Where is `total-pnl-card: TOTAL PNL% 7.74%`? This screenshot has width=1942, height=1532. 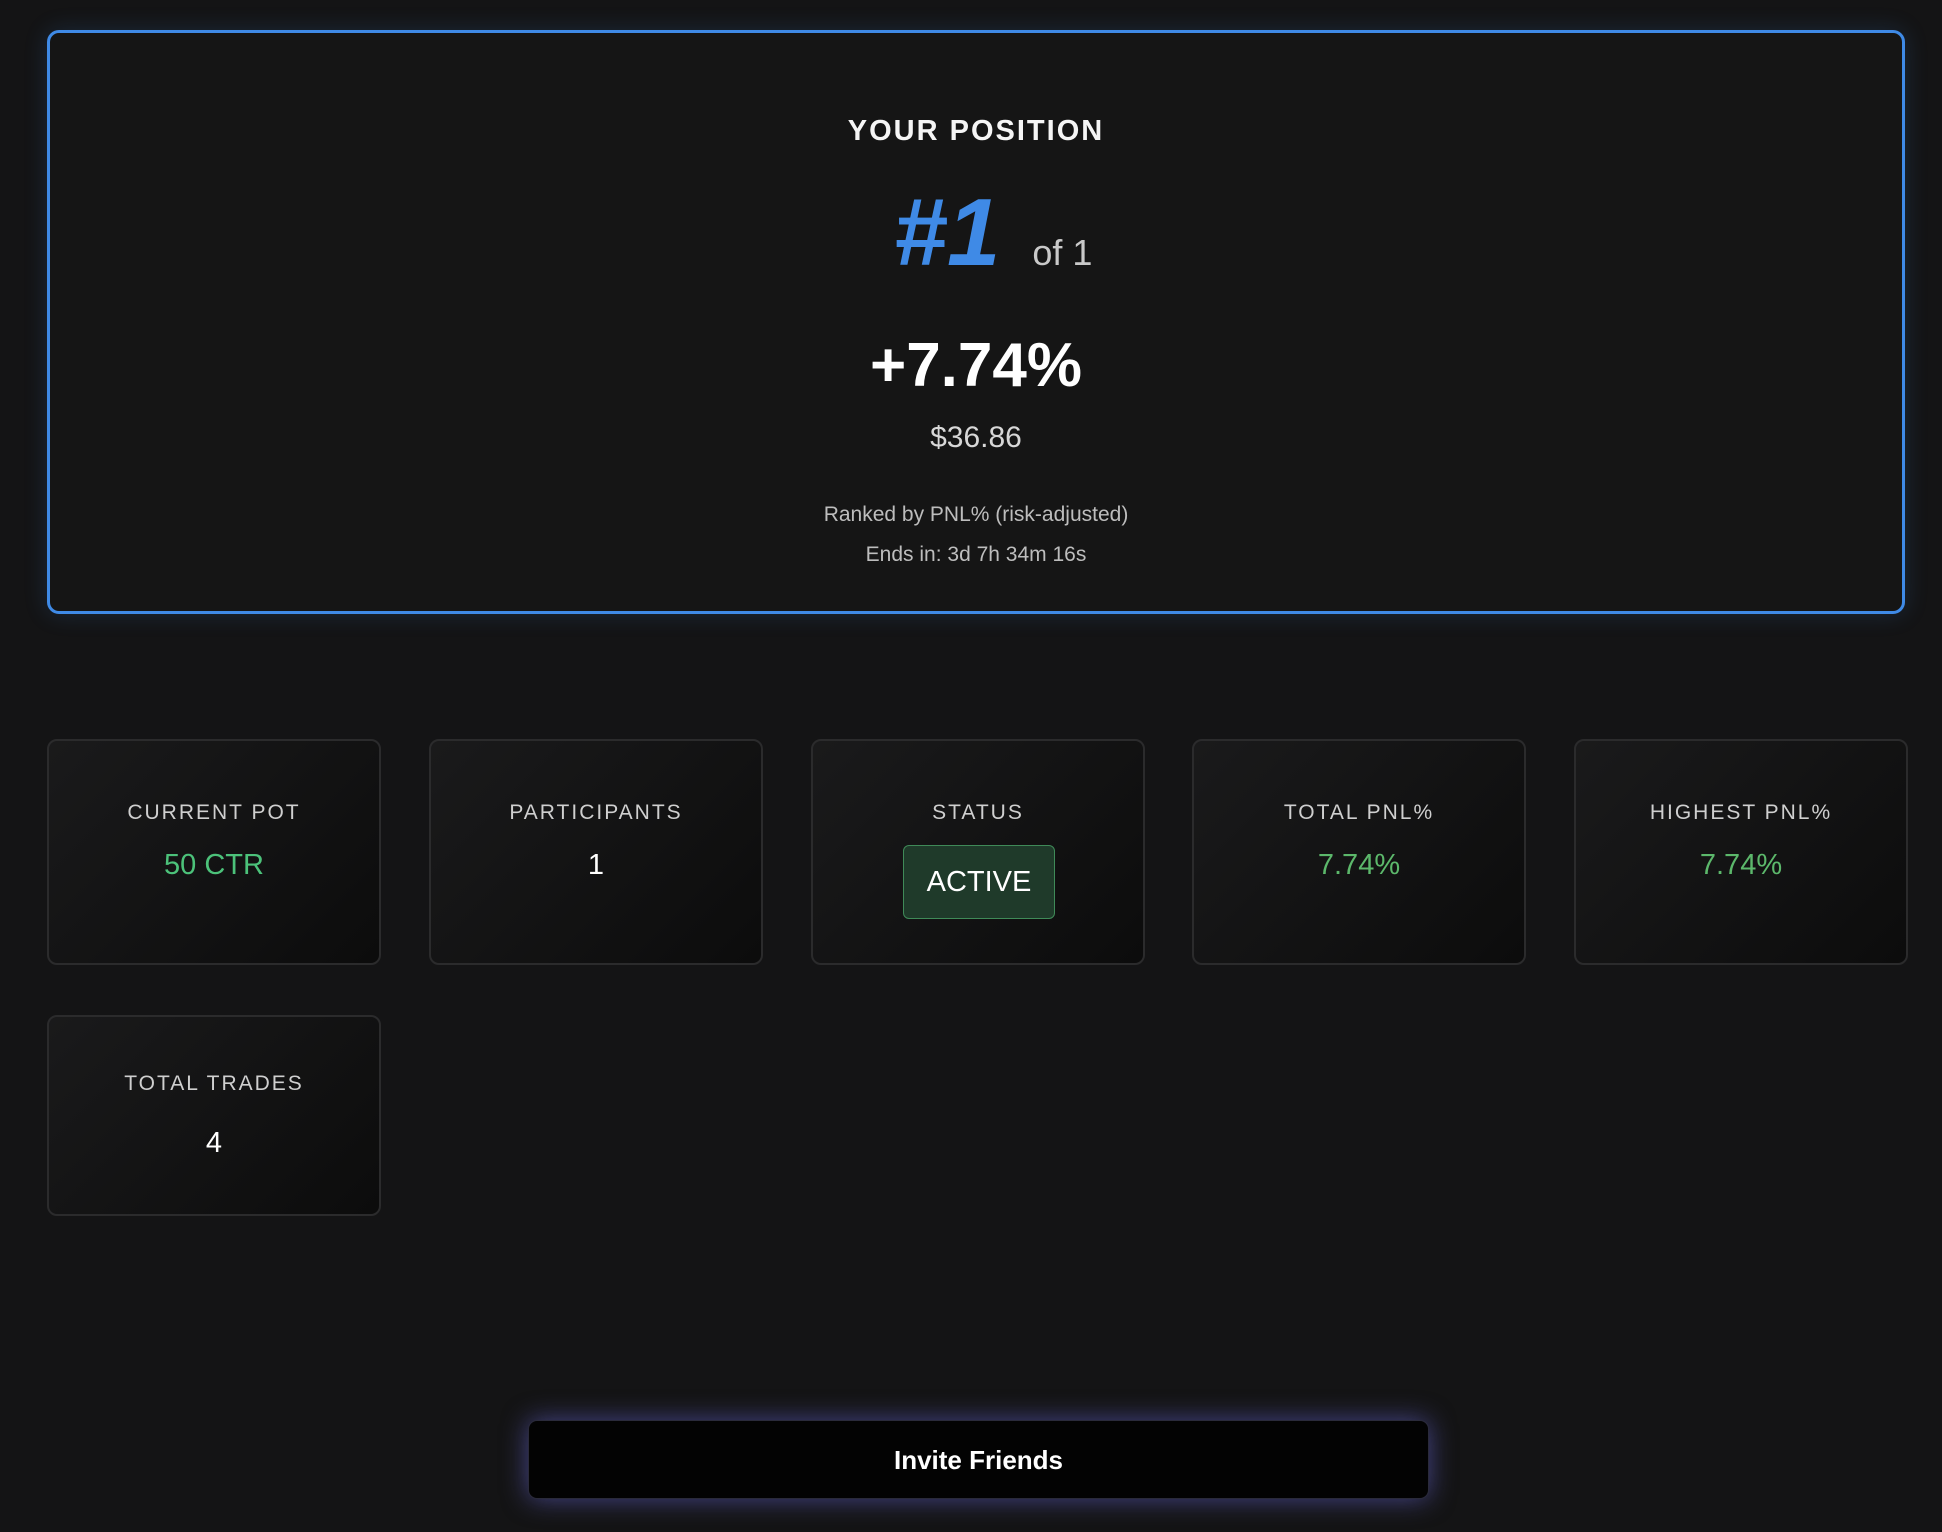 total-pnl-card: TOTAL PNL% 7.74% is located at coordinates (1359, 852).